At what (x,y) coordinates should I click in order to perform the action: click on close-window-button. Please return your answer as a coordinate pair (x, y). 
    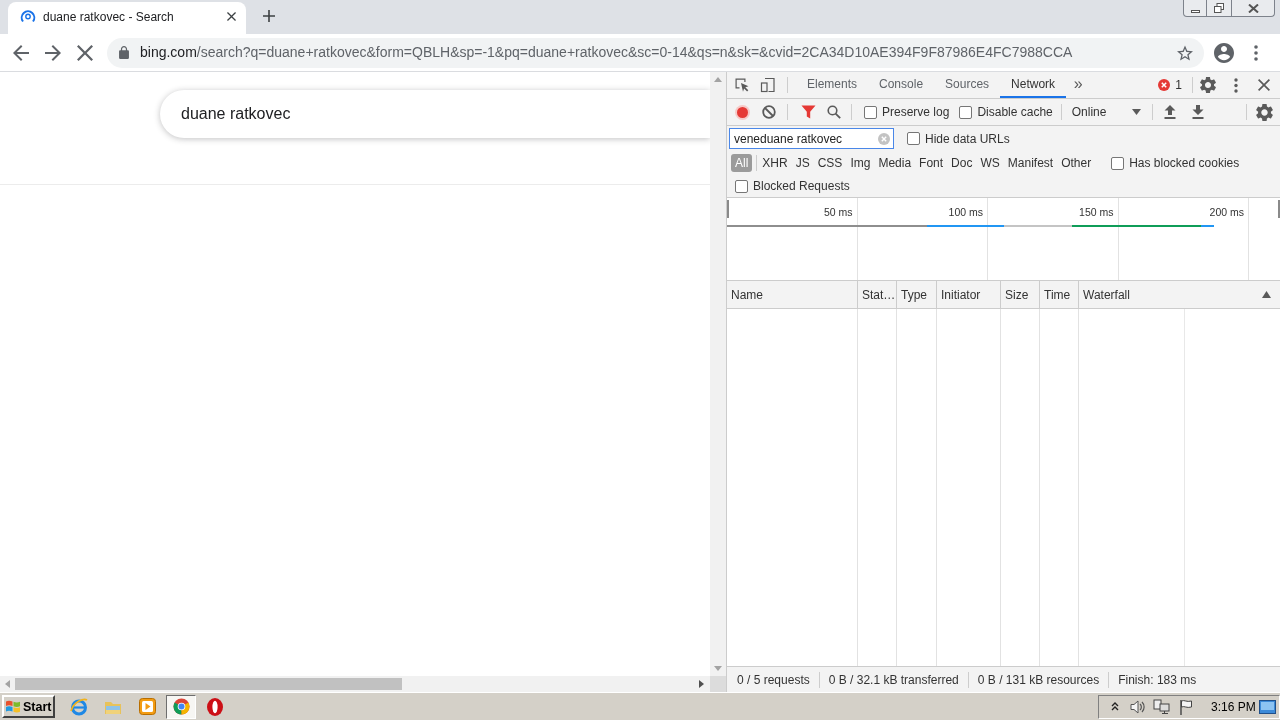
    Looking at the image, I should click on (1253, 8).